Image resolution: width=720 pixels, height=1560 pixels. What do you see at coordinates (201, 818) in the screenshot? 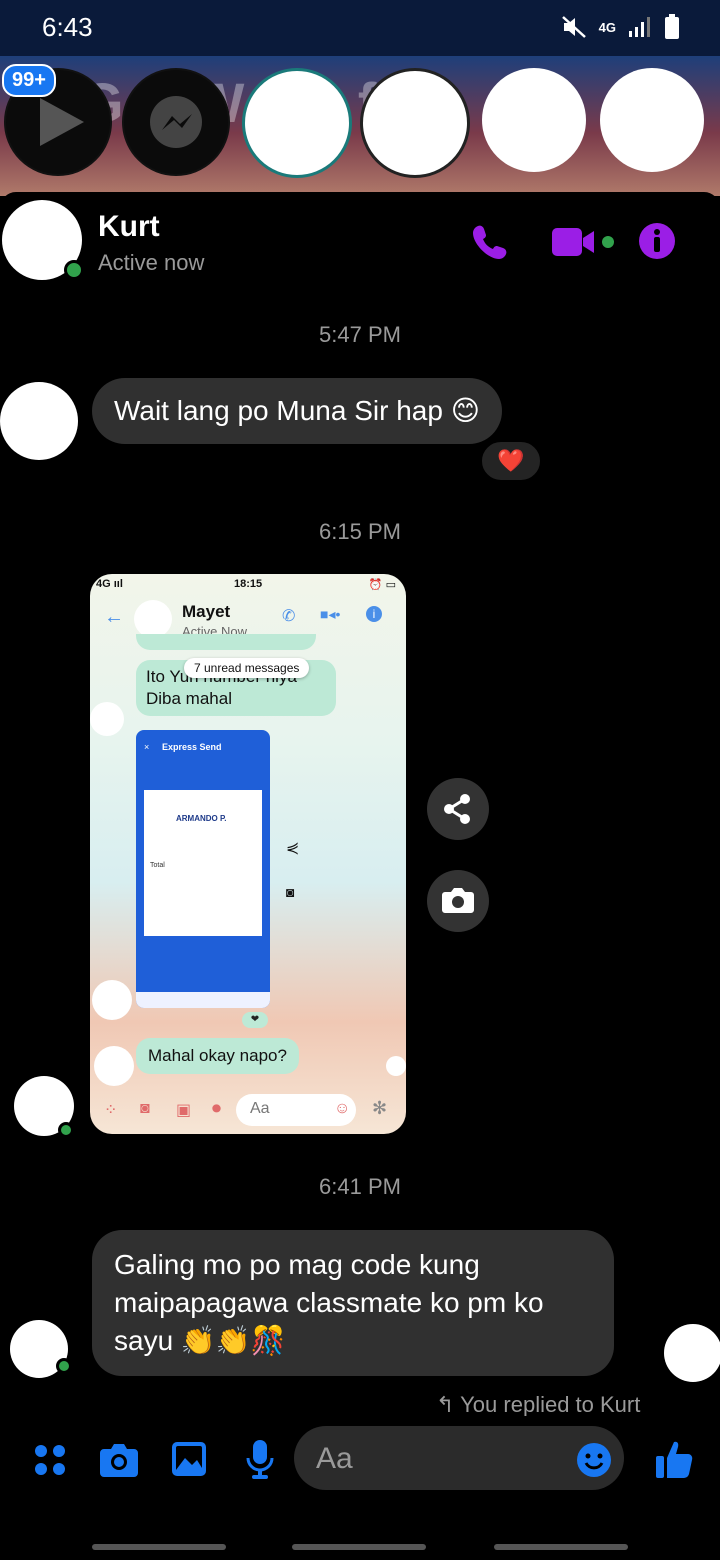
I see `card-name: ARMANDO P.` at bounding box center [201, 818].